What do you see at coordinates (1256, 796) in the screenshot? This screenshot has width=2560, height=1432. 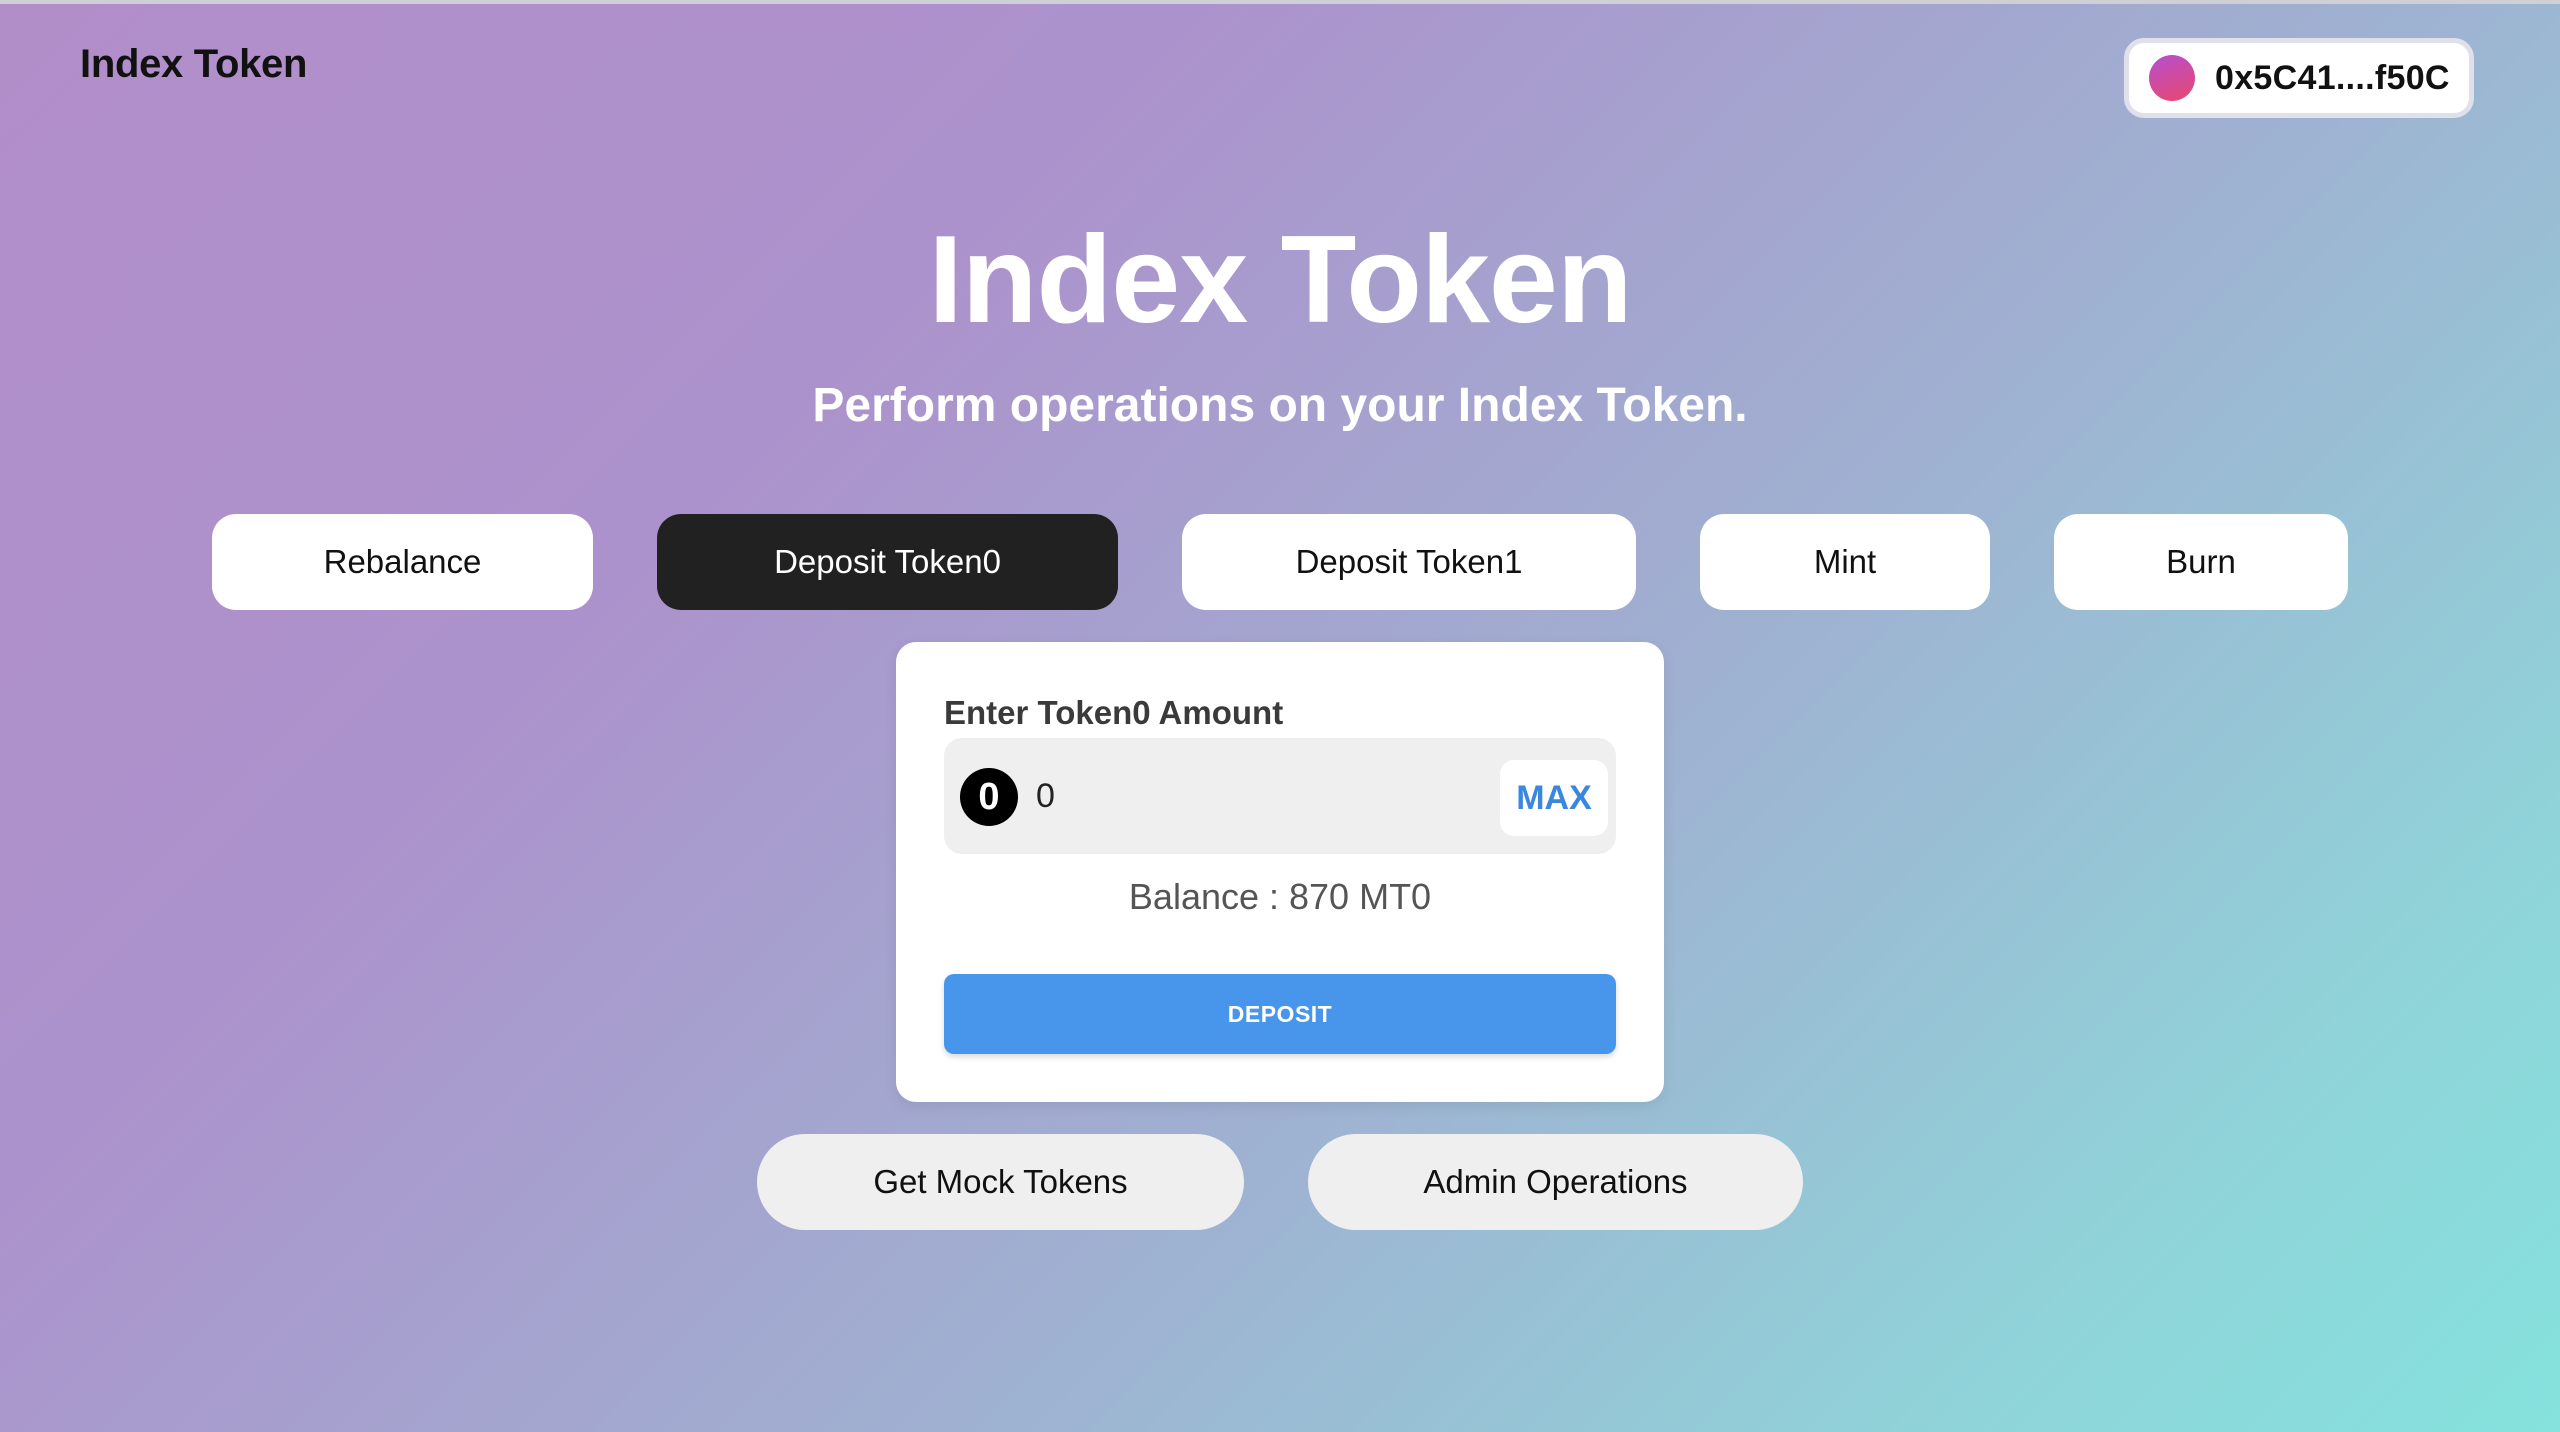 I see `amount-input` at bounding box center [1256, 796].